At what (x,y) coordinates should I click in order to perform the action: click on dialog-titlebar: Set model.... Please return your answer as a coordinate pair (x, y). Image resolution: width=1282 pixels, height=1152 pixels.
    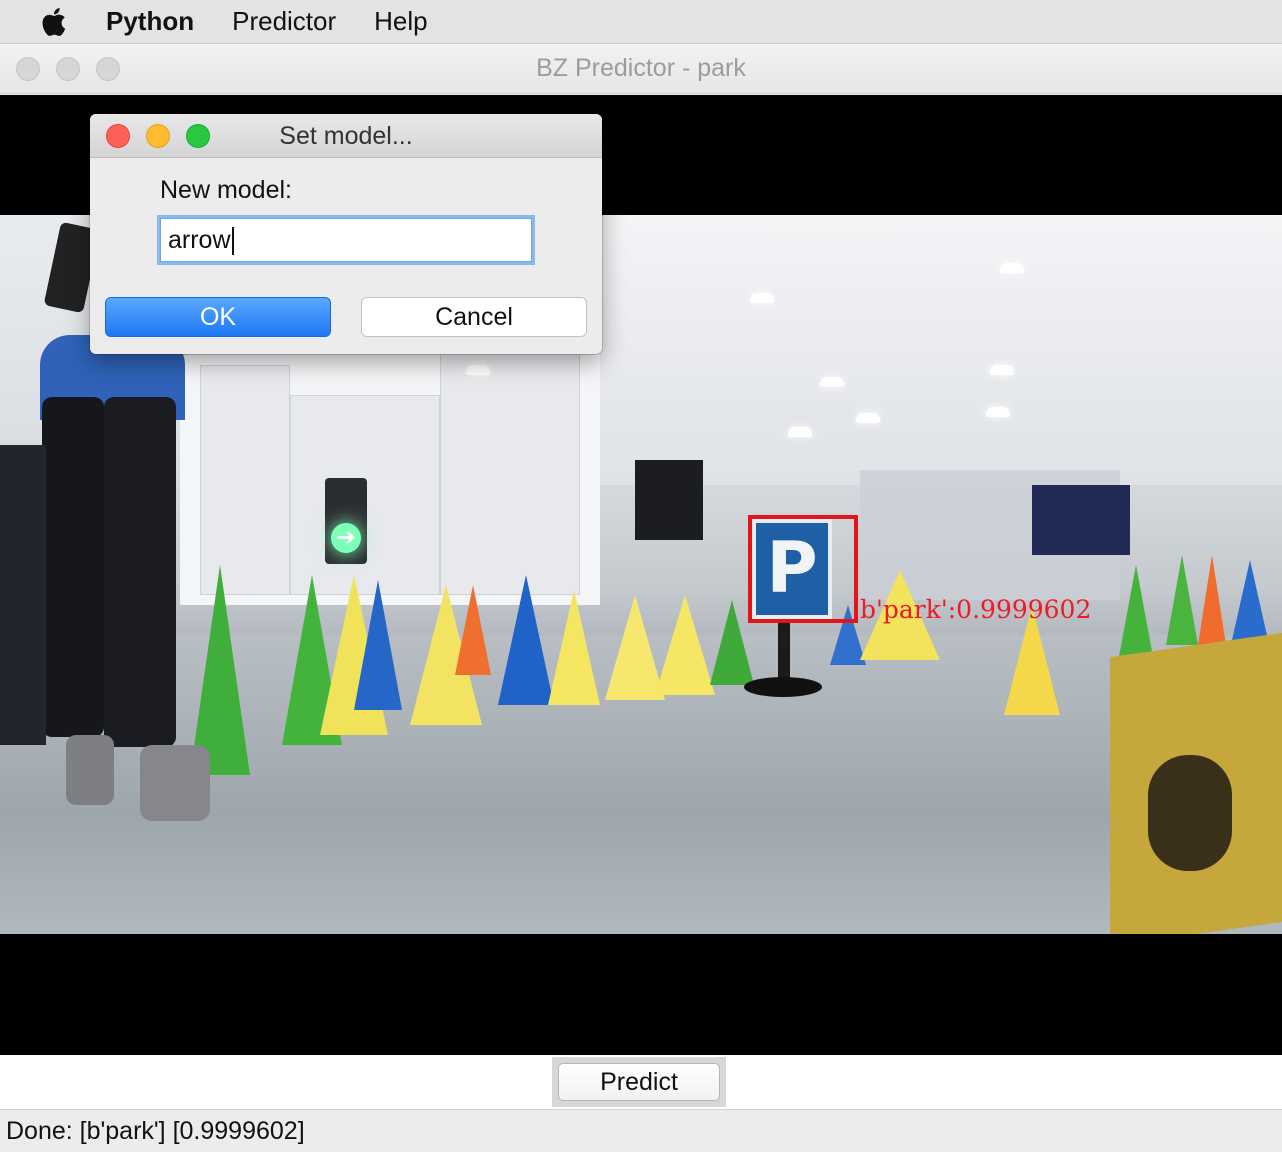
    Looking at the image, I should click on (346, 136).